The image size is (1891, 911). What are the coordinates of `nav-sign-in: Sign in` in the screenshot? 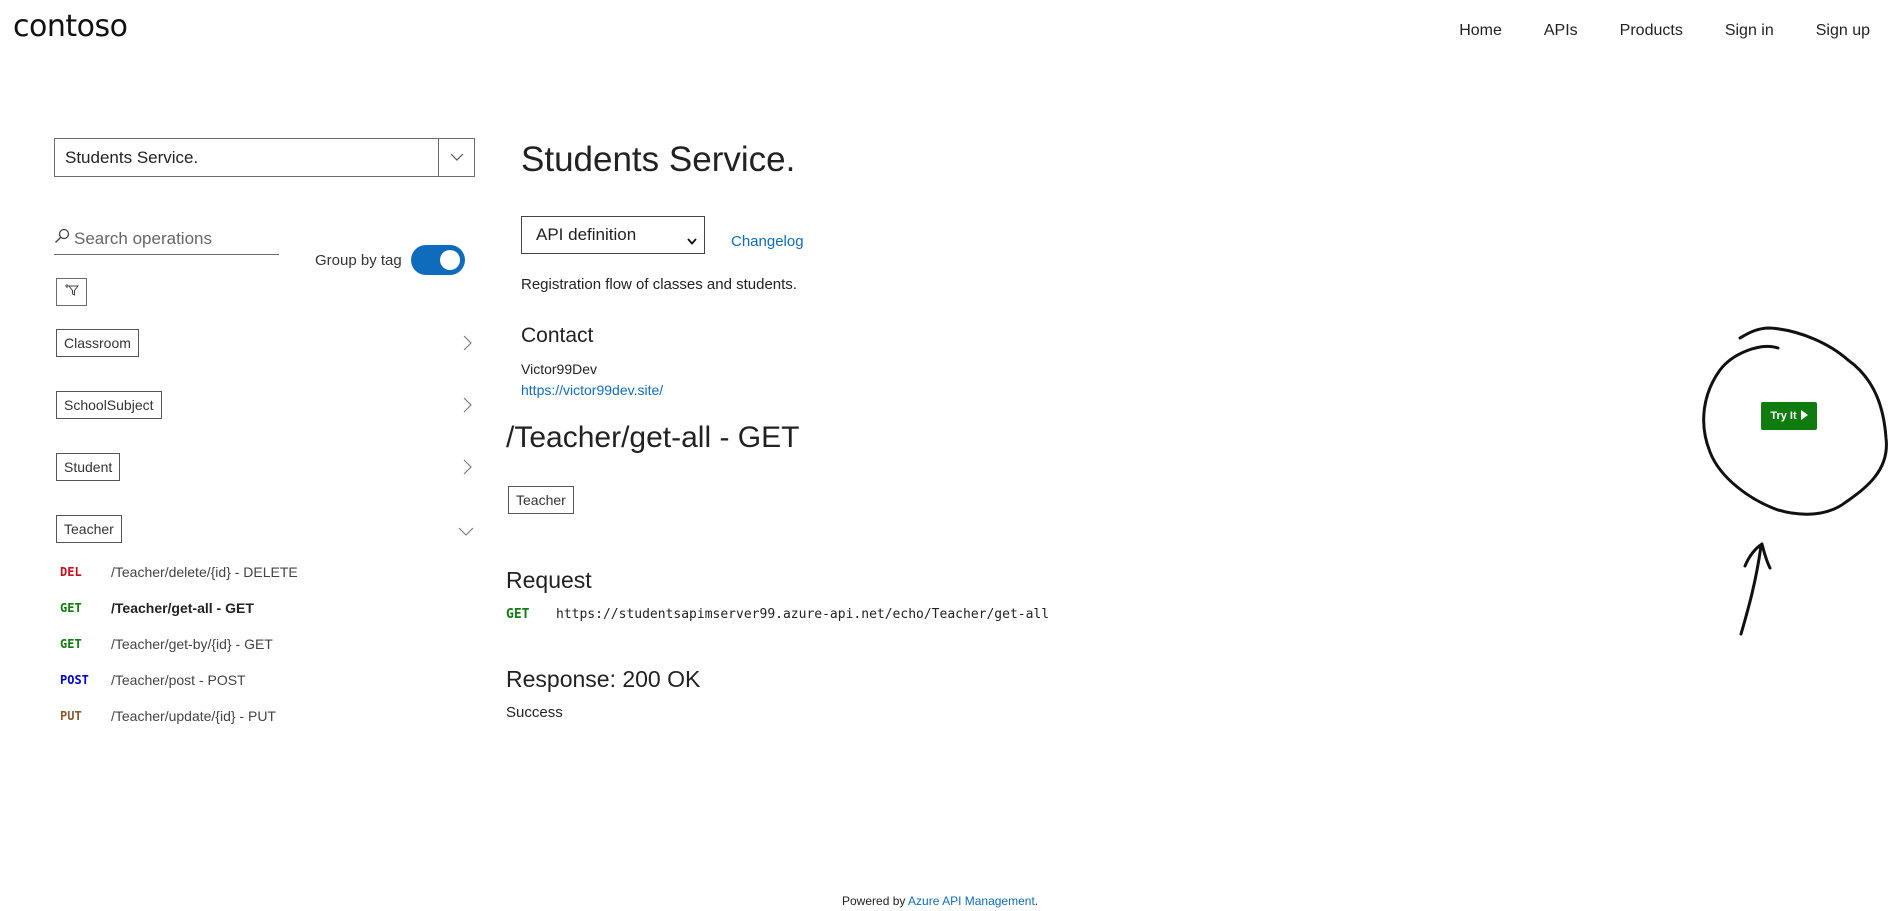 It's located at (1749, 31).